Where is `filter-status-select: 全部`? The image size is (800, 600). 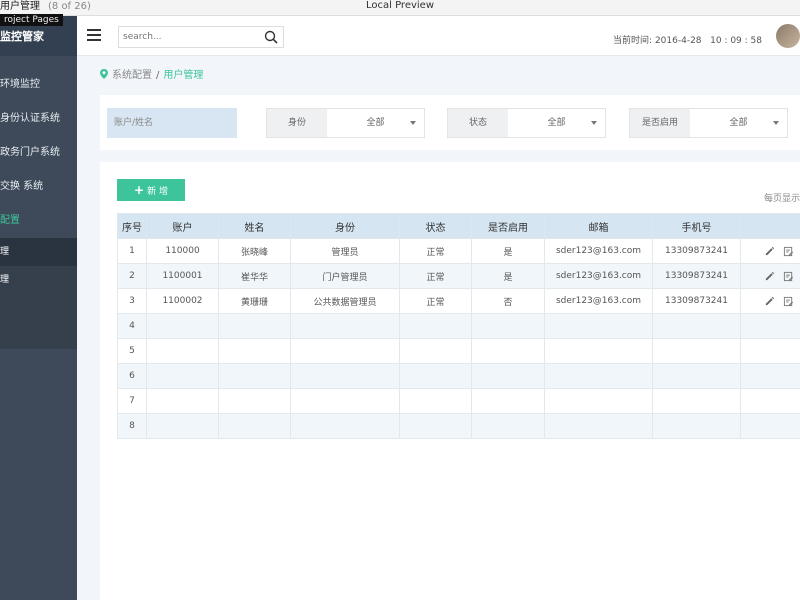 filter-status-select: 全部 is located at coordinates (556, 123).